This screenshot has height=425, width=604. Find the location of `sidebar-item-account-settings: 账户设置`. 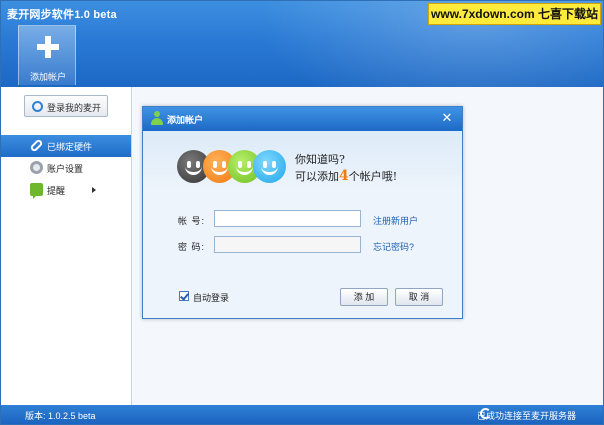

sidebar-item-account-settings: 账户设置 is located at coordinates (66, 168).